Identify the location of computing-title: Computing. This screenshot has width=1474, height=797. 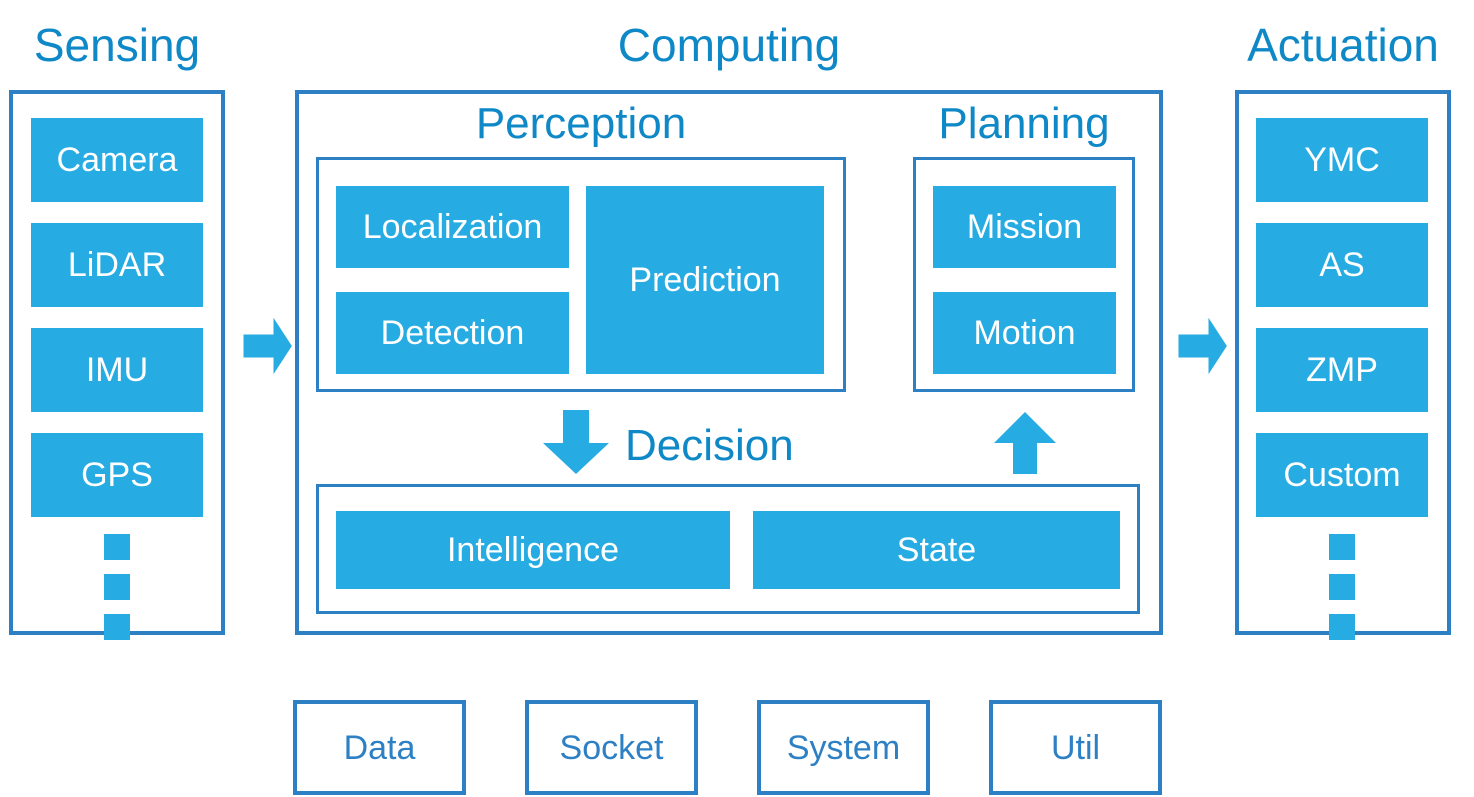
(729, 45).